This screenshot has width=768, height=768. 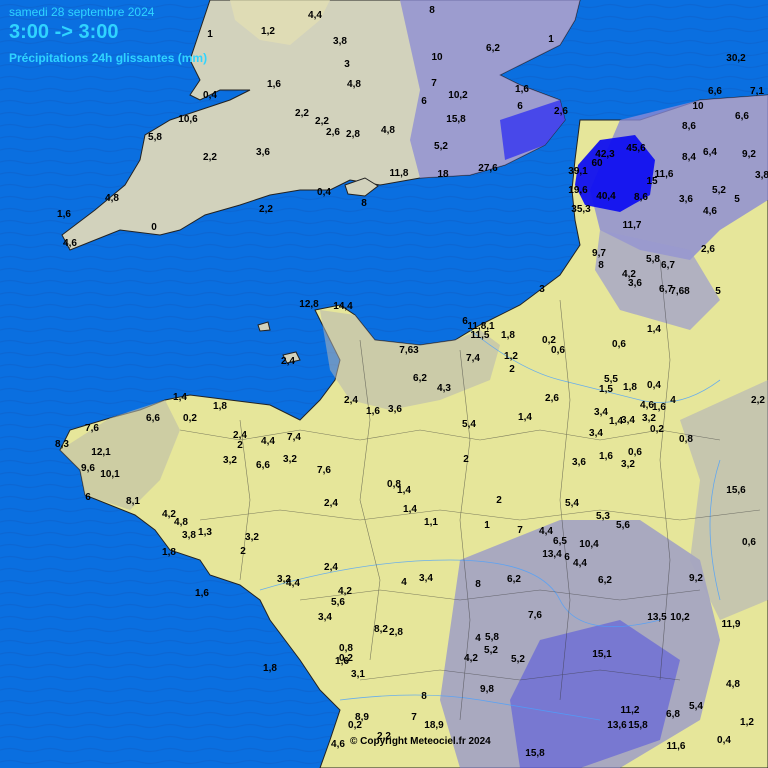 What do you see at coordinates (736, 490) in the screenshot?
I see `precipitation-value: 15,6` at bounding box center [736, 490].